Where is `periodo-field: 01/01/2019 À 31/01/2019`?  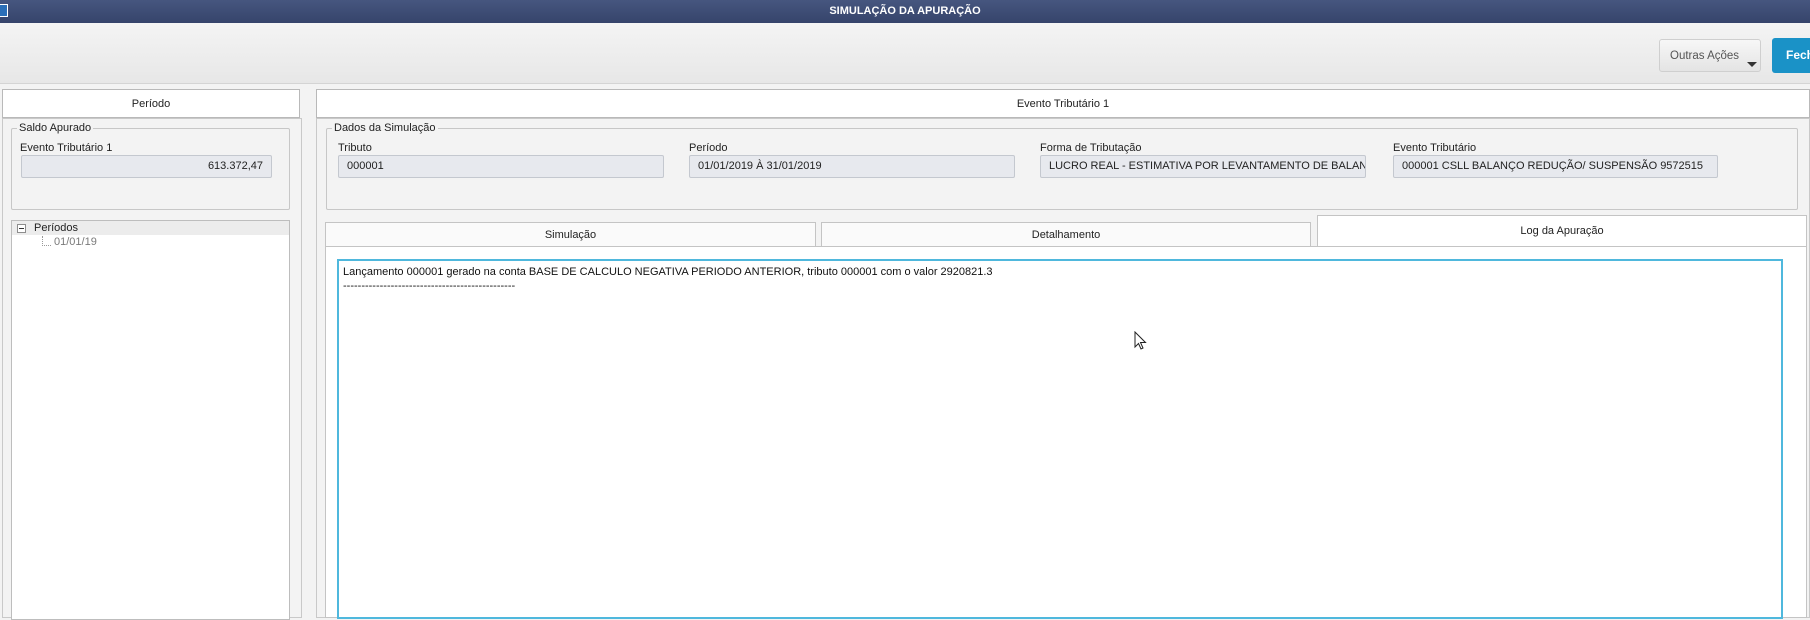 periodo-field: 01/01/2019 À 31/01/2019 is located at coordinates (852, 166).